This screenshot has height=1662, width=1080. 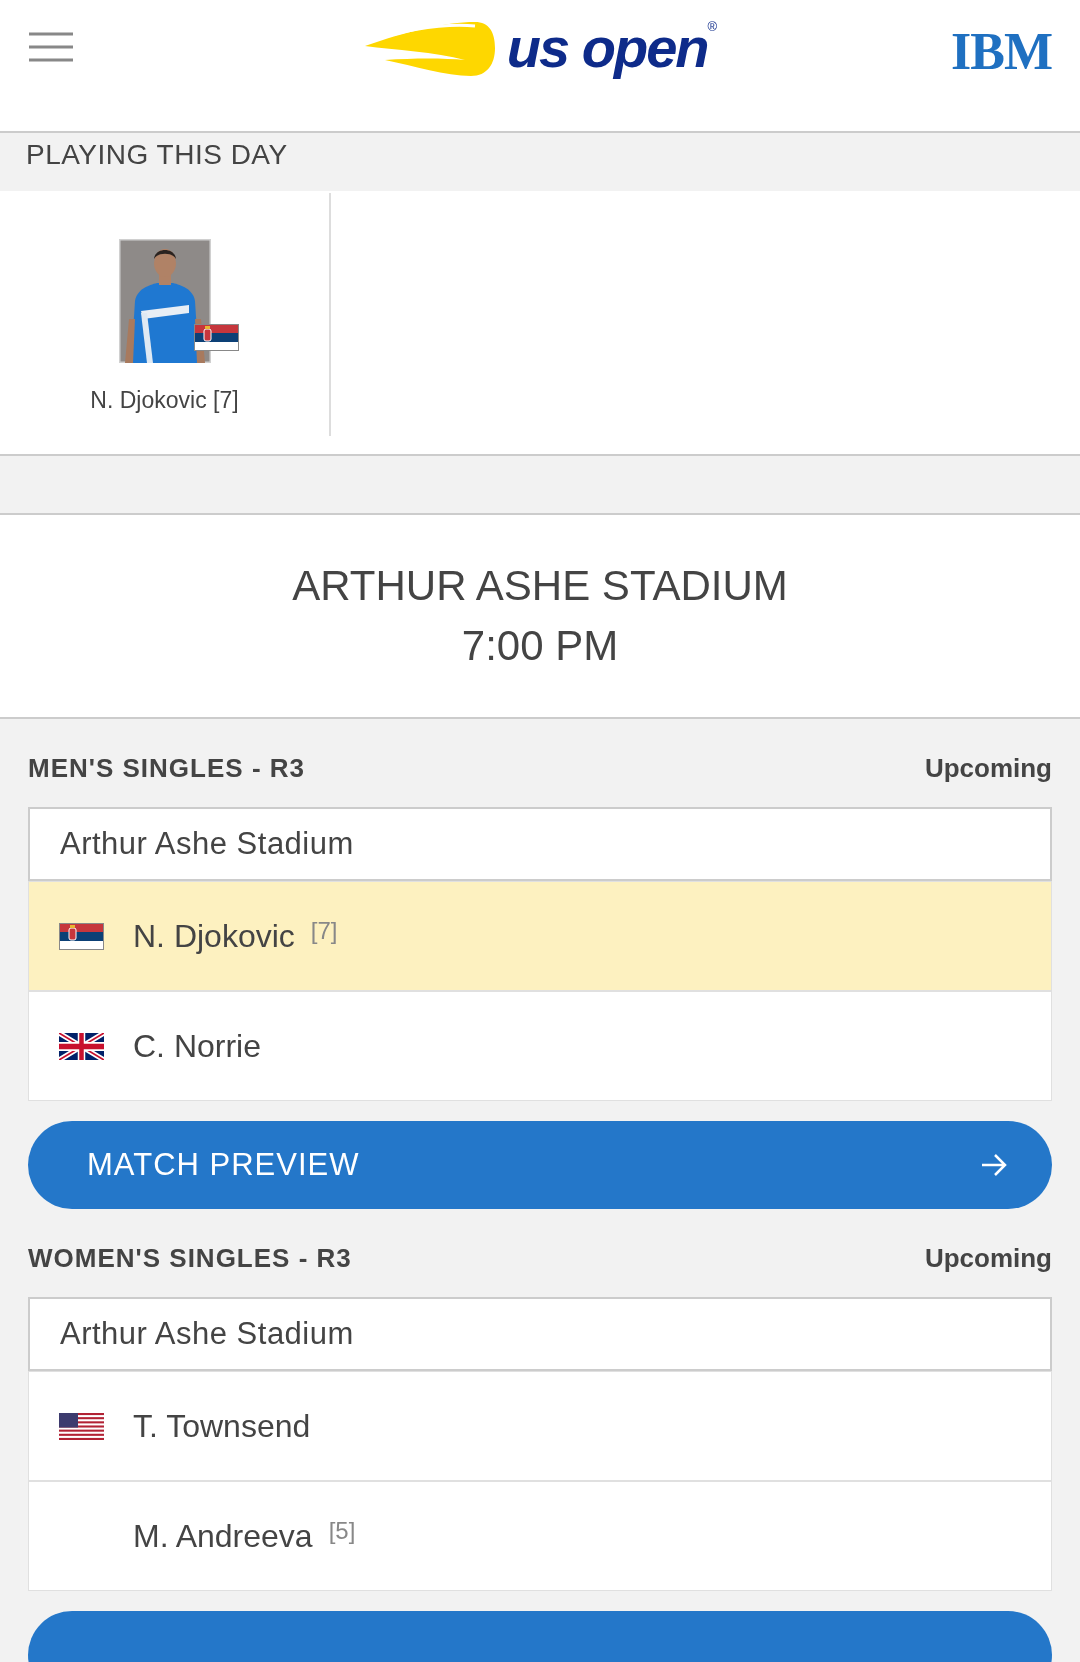 What do you see at coordinates (540, 646) in the screenshot?
I see `start-time: 7:00 PM` at bounding box center [540, 646].